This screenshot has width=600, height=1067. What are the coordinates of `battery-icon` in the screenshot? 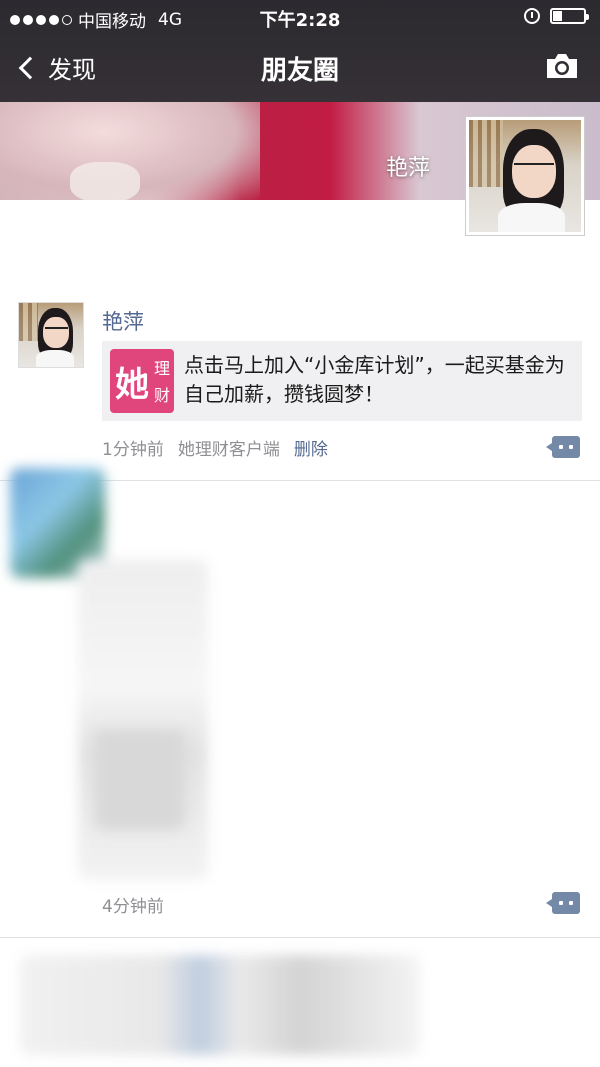 It's located at (569, 16).